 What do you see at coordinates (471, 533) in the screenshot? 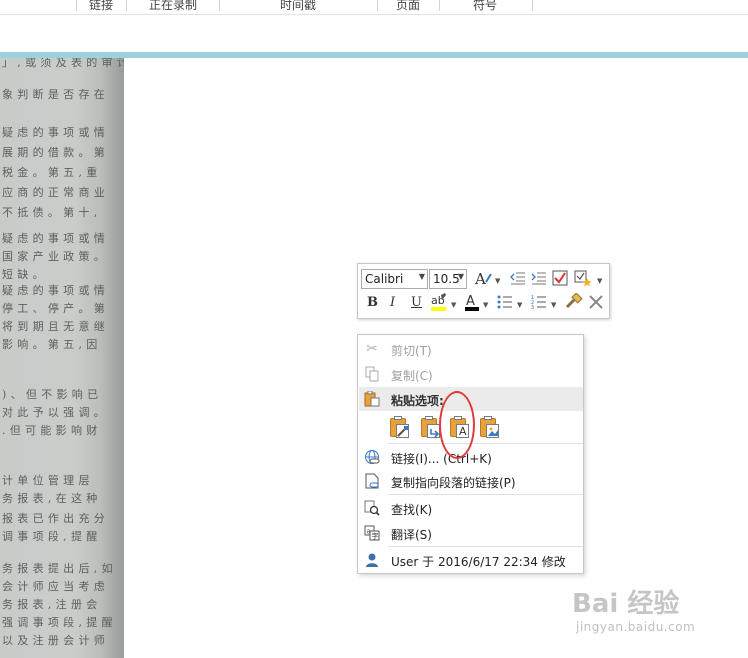
I see `menu-item-translate: a字 翻译(S)` at bounding box center [471, 533].